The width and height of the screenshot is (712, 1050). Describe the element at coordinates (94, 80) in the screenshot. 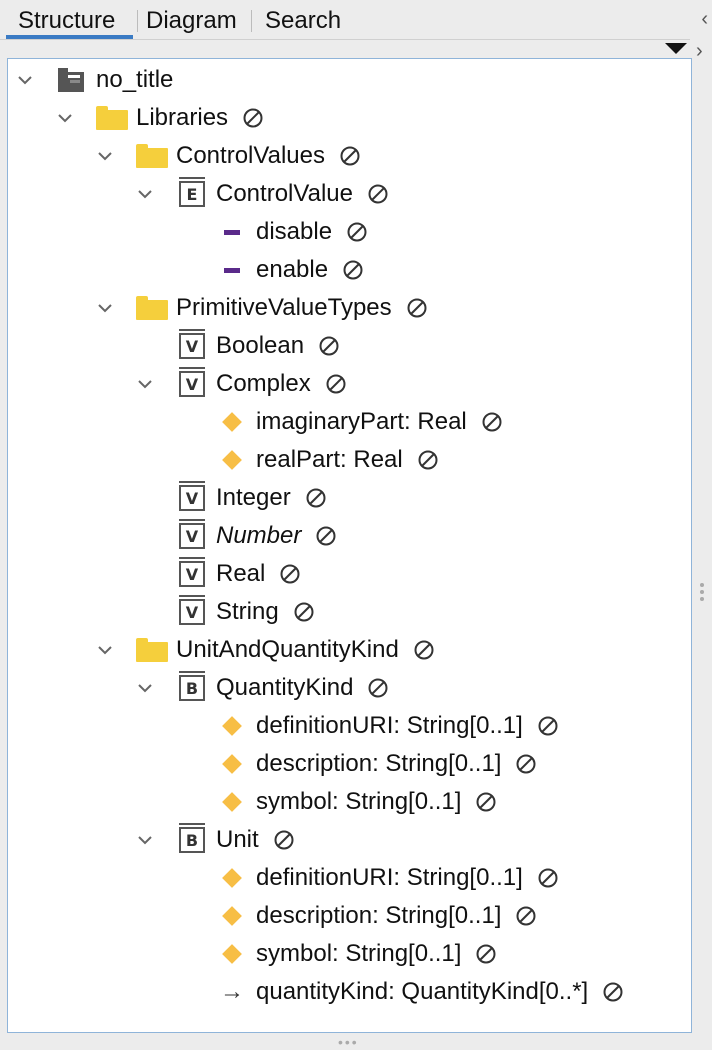

I see `tree-row: no_title` at that location.